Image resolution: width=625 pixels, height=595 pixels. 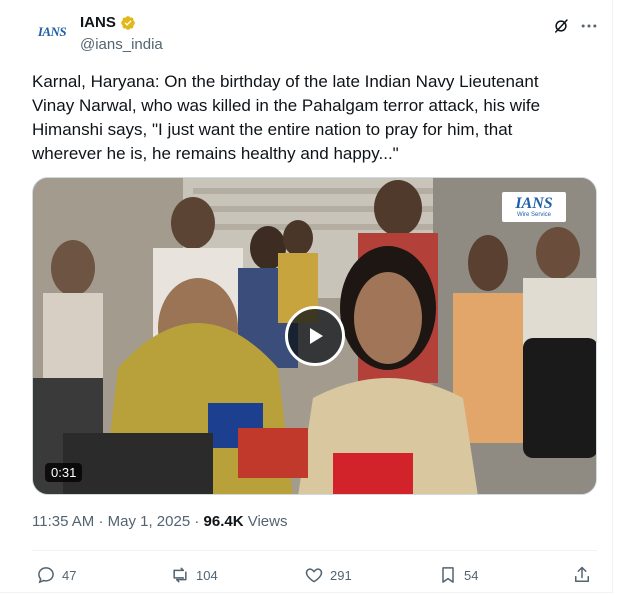 What do you see at coordinates (471, 575) in the screenshot?
I see `bookmark-count: 54` at bounding box center [471, 575].